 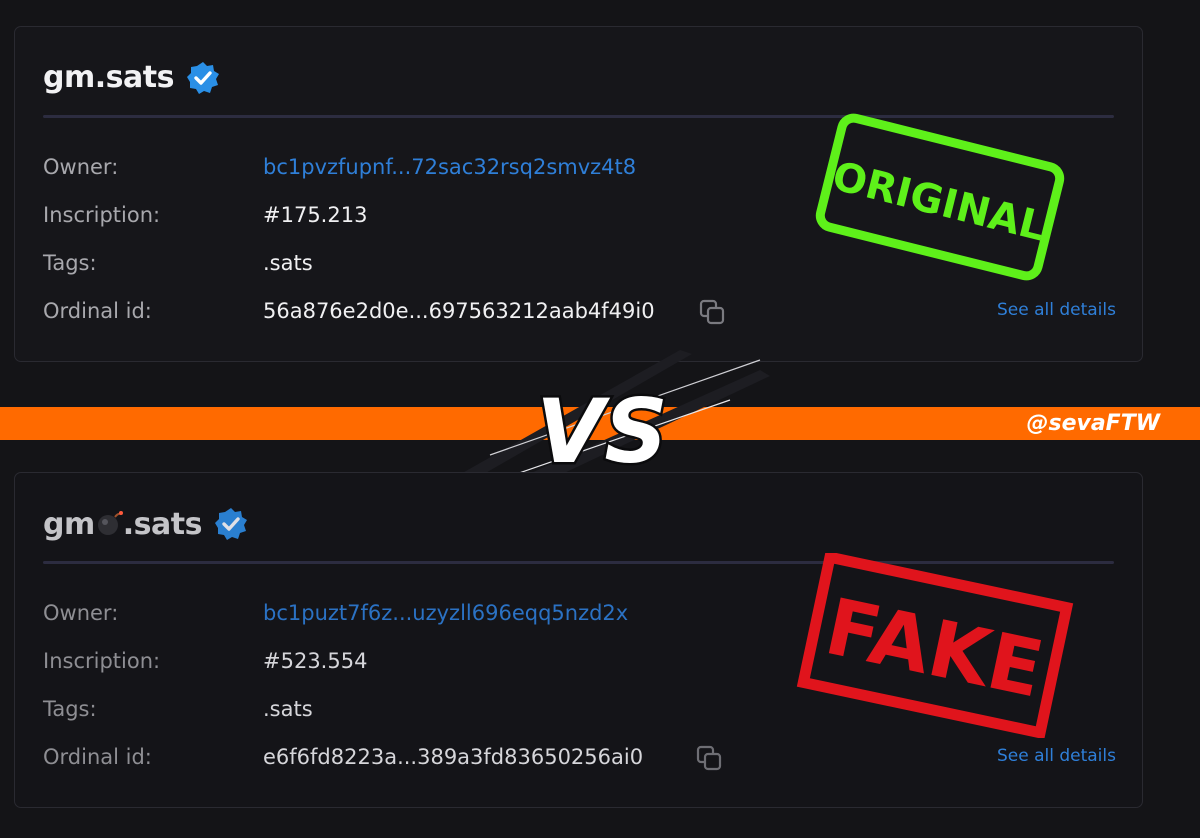 What do you see at coordinates (108, 77) in the screenshot?
I see `record-name: gm.sats` at bounding box center [108, 77].